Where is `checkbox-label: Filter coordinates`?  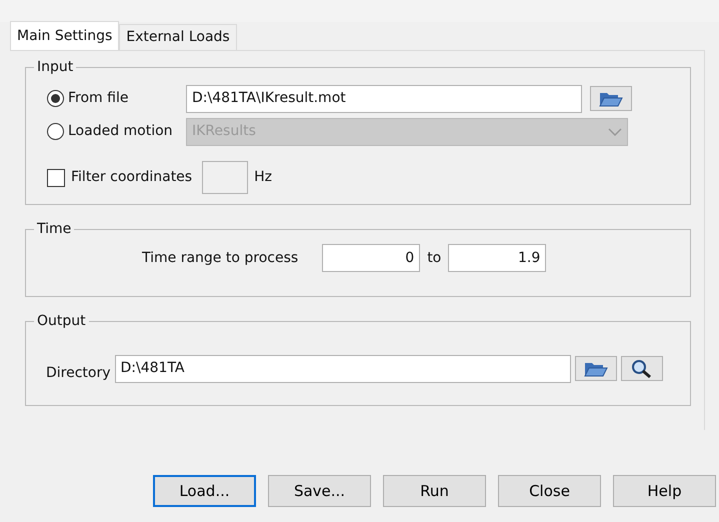 checkbox-label: Filter coordinates is located at coordinates (131, 177).